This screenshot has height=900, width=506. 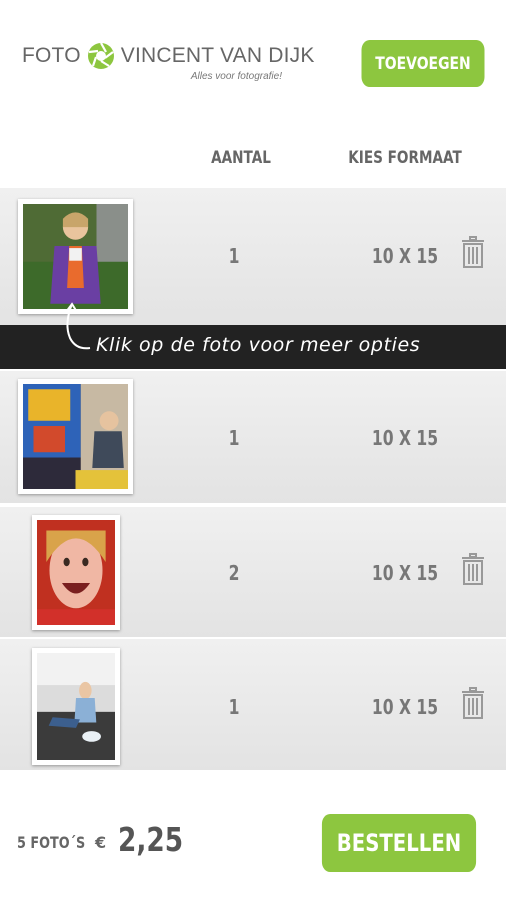 I want to click on currency-symbol: €, so click(x=101, y=842).